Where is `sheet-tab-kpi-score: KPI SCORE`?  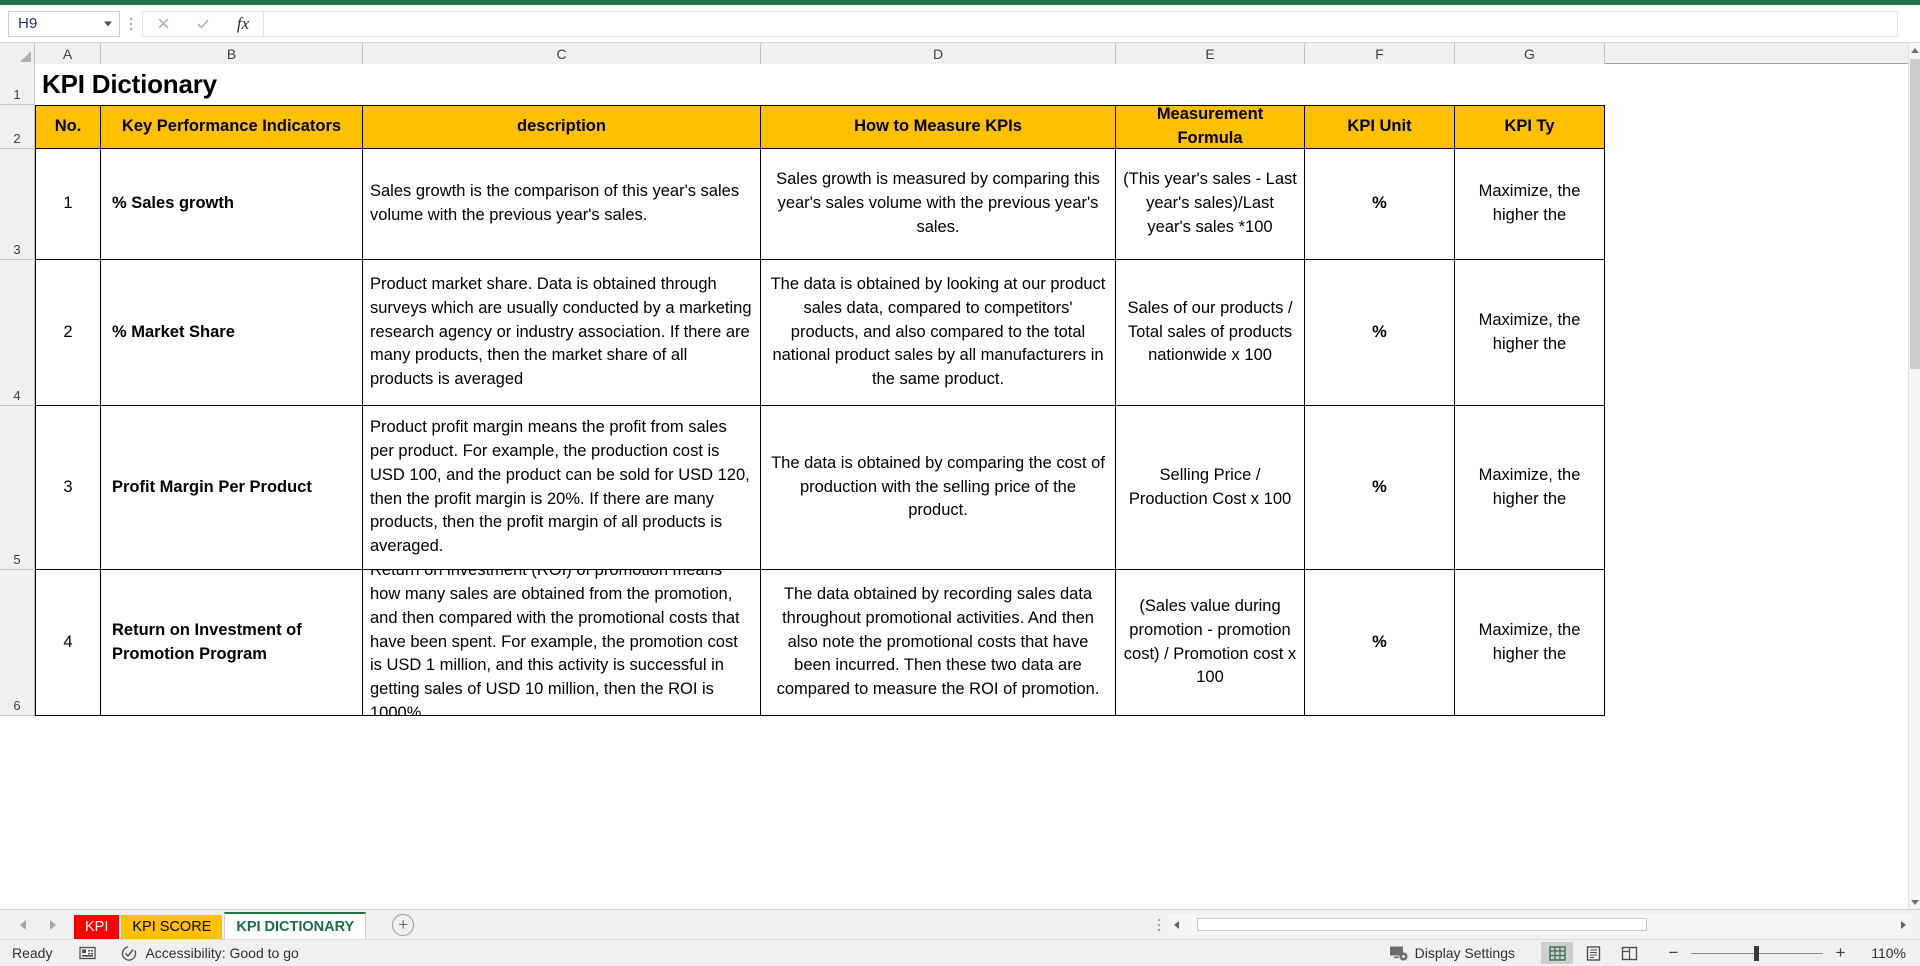 sheet-tab-kpi-score: KPI SCORE is located at coordinates (172, 927).